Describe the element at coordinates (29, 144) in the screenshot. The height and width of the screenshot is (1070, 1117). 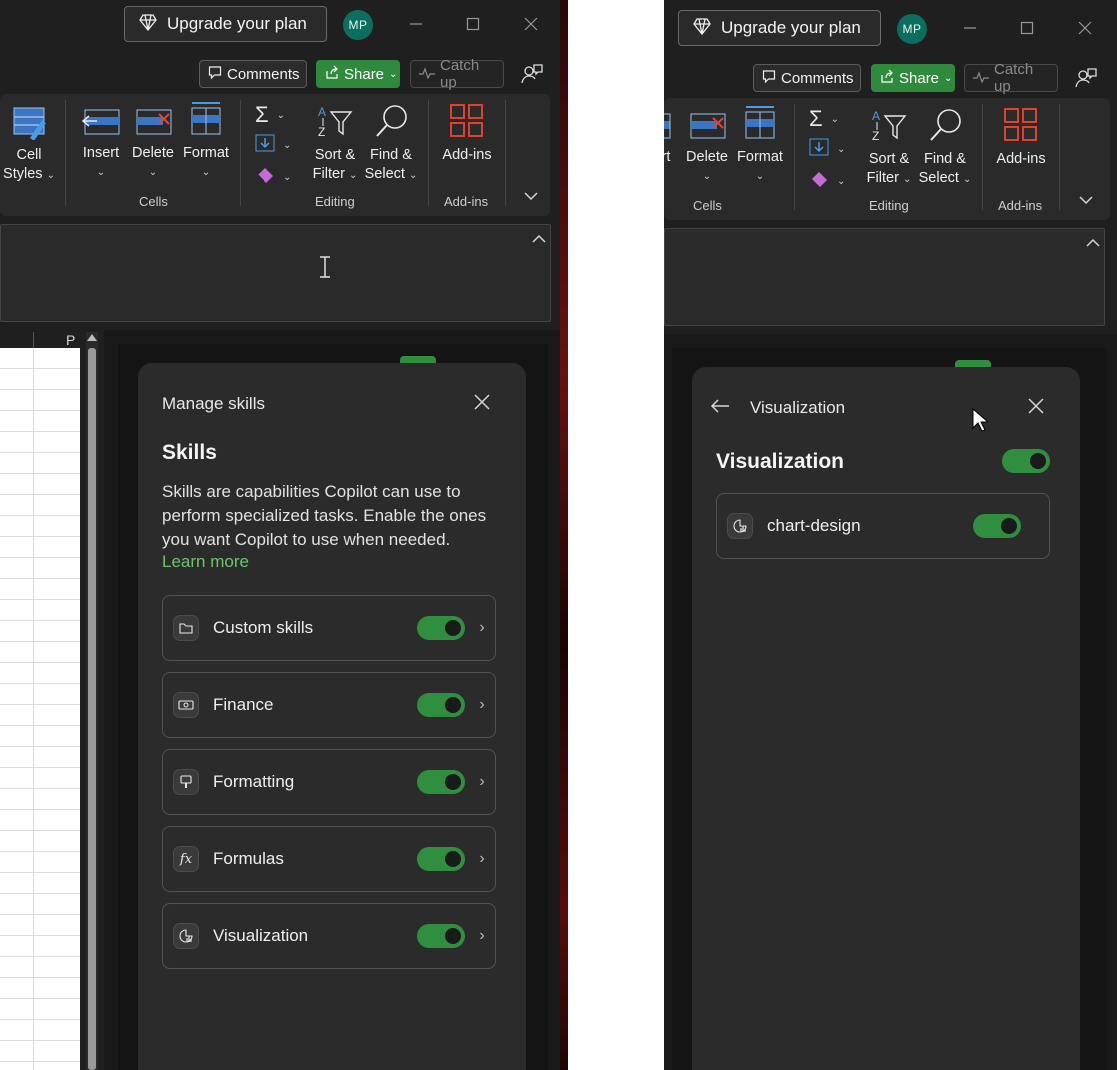
I see `cell-styles-button: Cell Styles ⌄` at that location.